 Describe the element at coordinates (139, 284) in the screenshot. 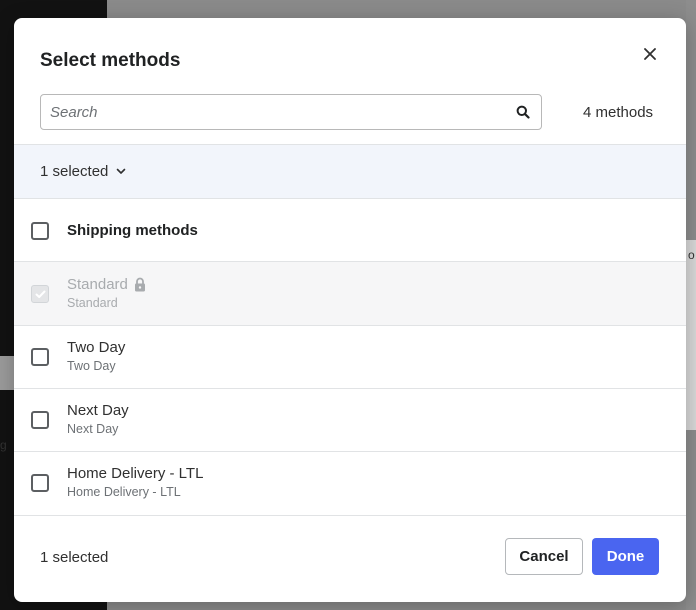

I see `lock-icon` at that location.